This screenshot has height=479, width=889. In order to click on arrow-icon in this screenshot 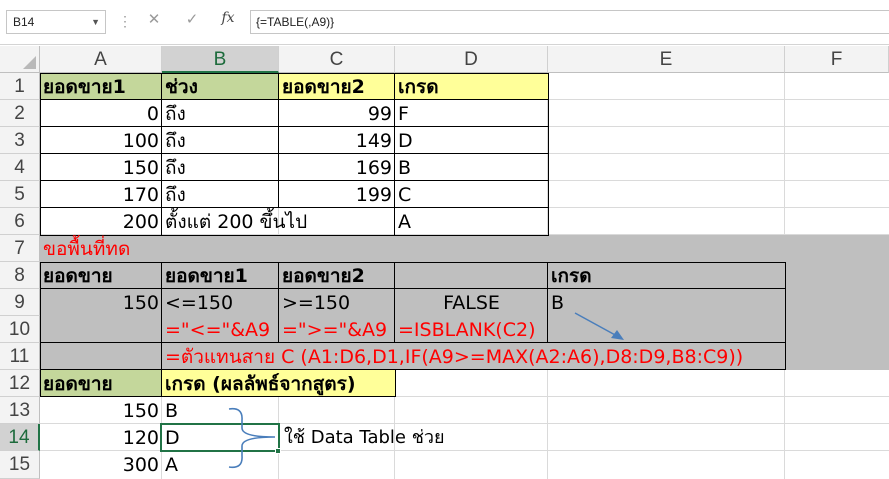, I will do `click(599, 326)`.